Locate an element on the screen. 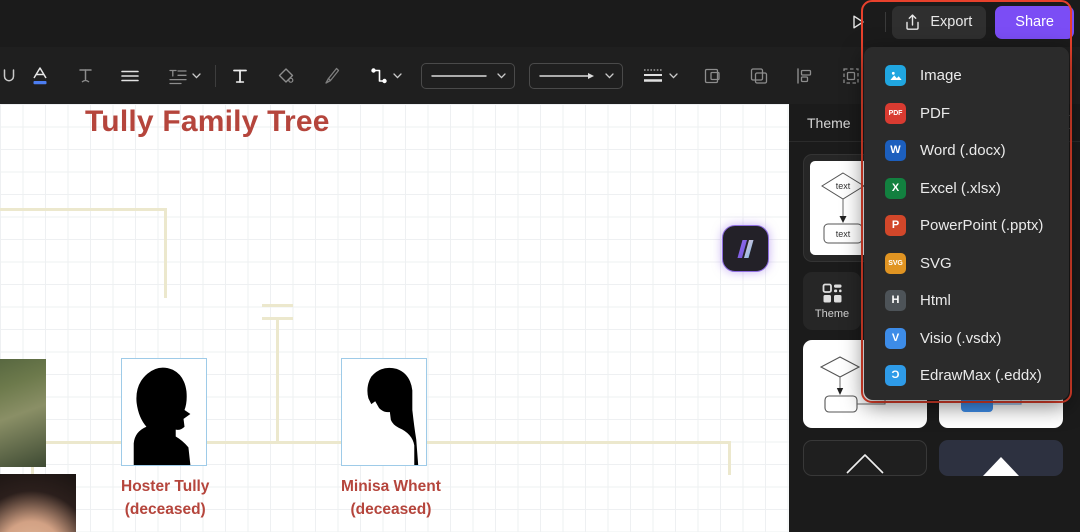 The height and width of the screenshot is (532, 1080). export-option-word: W Word (.docx) is located at coordinates (966, 151).